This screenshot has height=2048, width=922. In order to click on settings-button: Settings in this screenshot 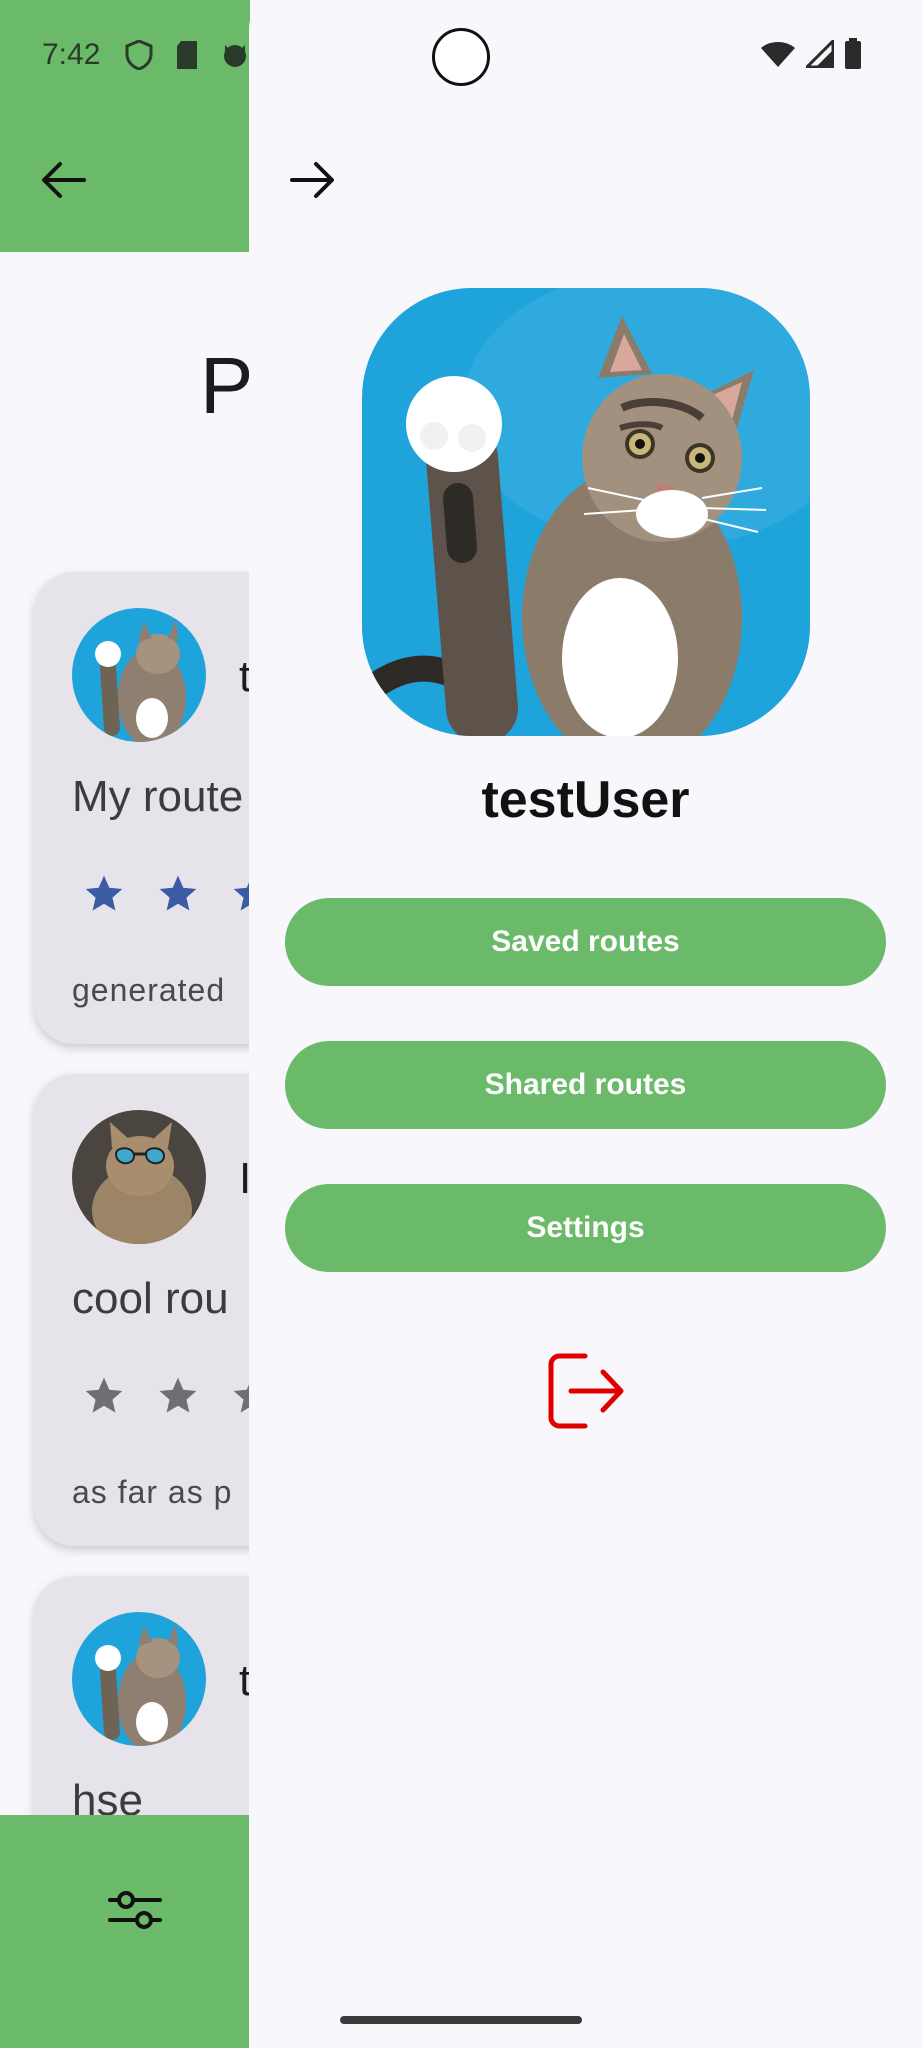, I will do `click(585, 1228)`.